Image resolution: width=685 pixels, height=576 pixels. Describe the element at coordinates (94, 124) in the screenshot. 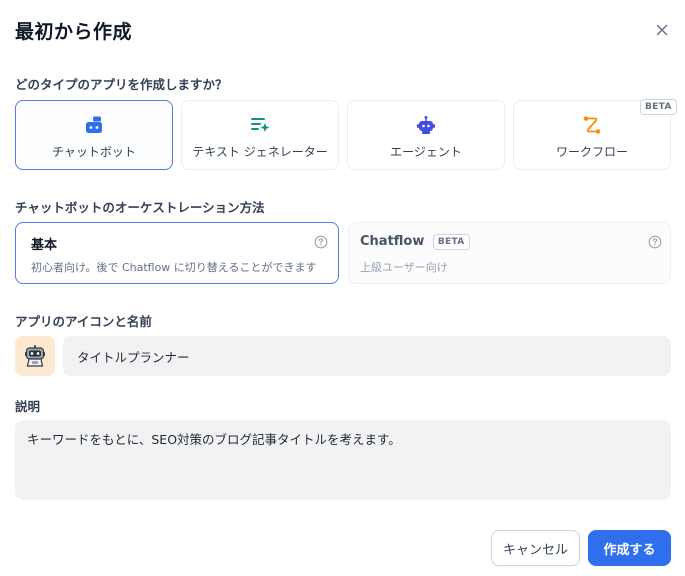

I see `chatbot-icon` at that location.